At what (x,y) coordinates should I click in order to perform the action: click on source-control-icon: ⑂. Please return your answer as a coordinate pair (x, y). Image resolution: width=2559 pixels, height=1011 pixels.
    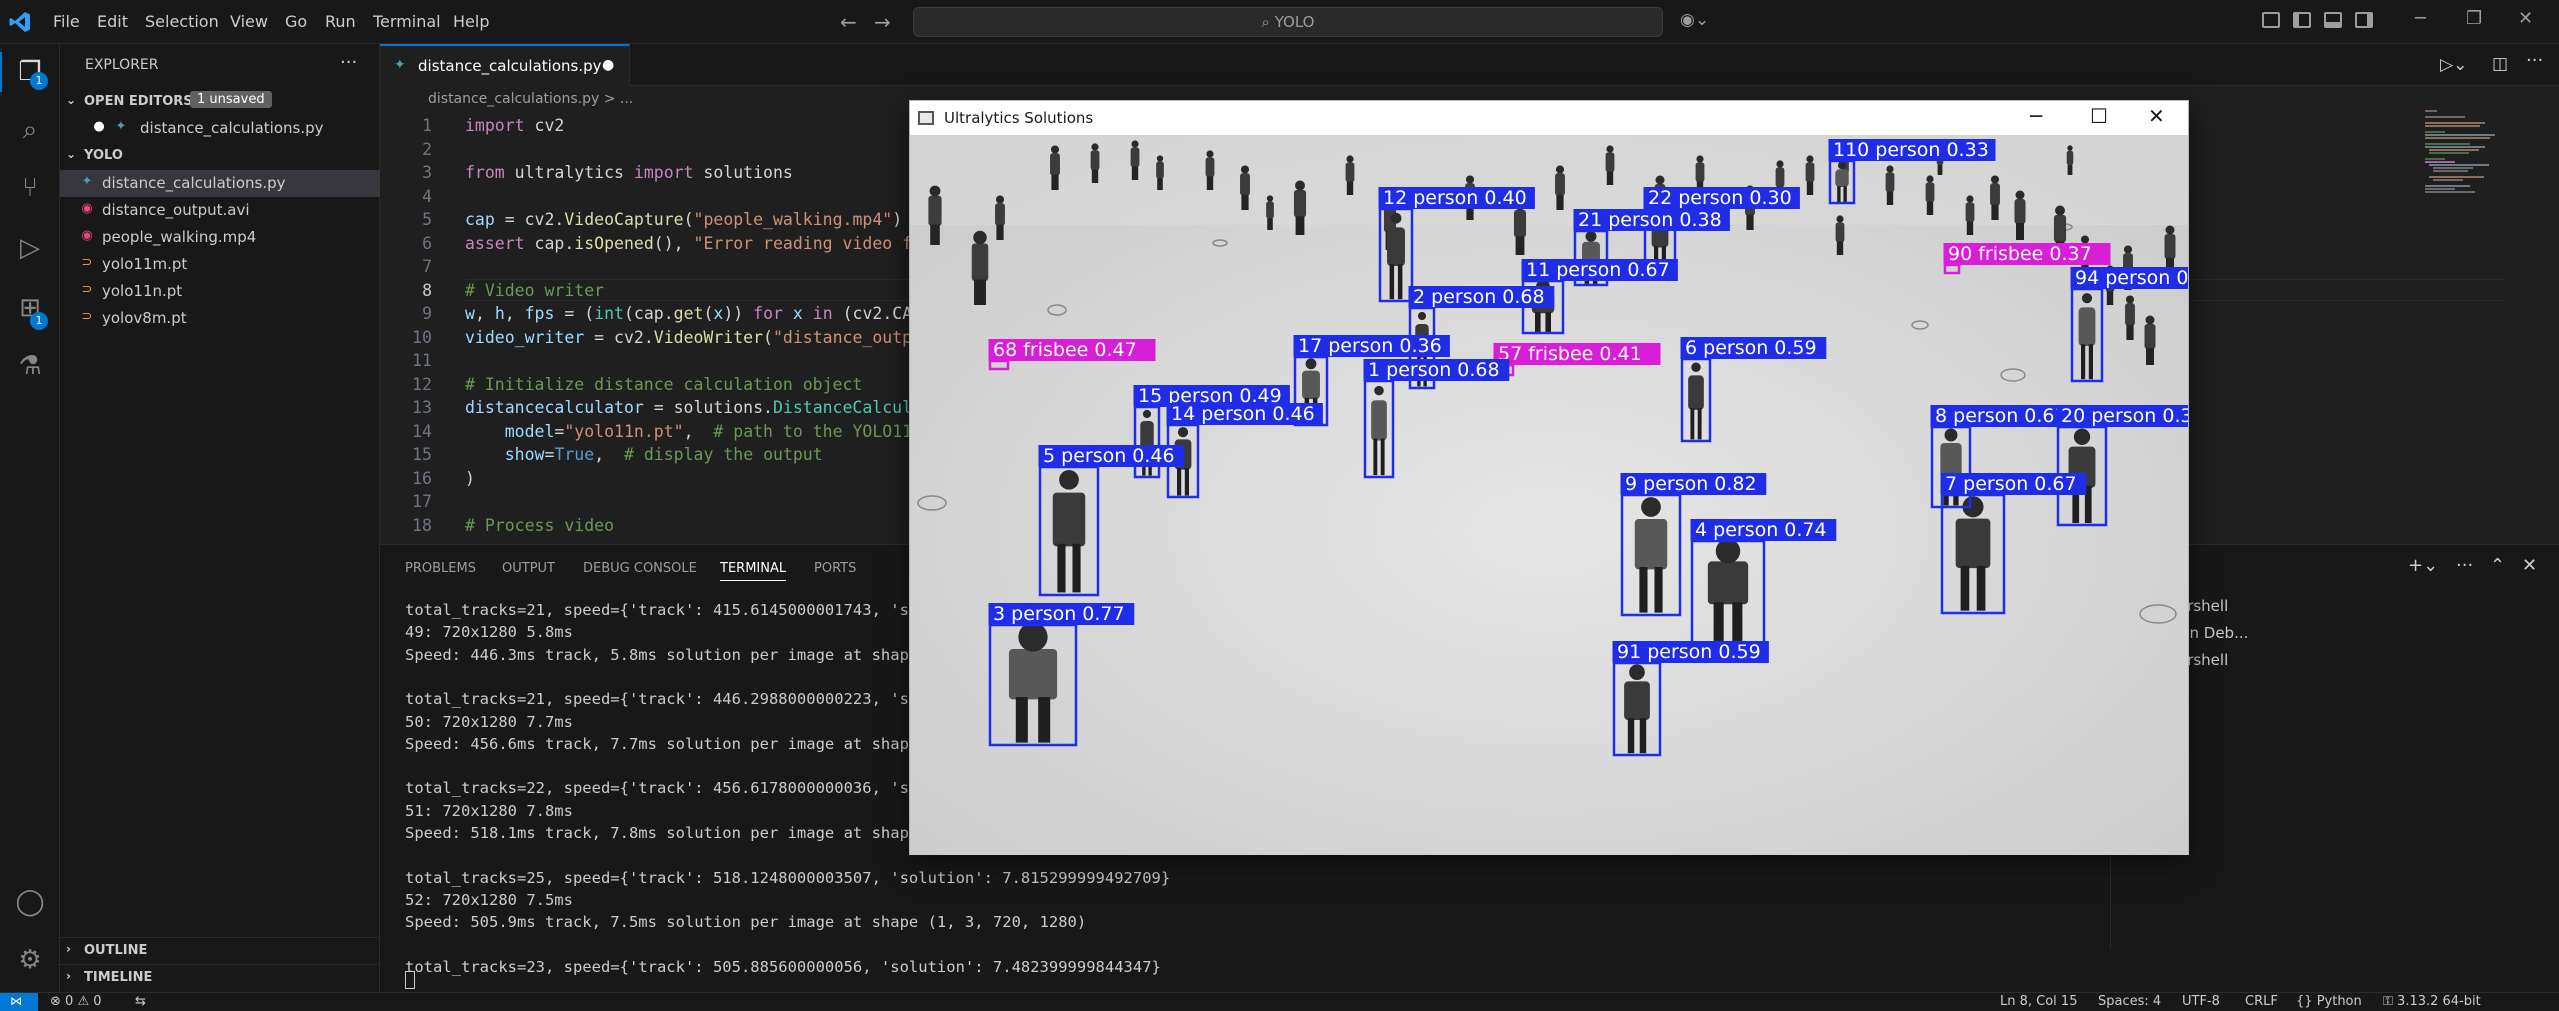
    Looking at the image, I should click on (30, 188).